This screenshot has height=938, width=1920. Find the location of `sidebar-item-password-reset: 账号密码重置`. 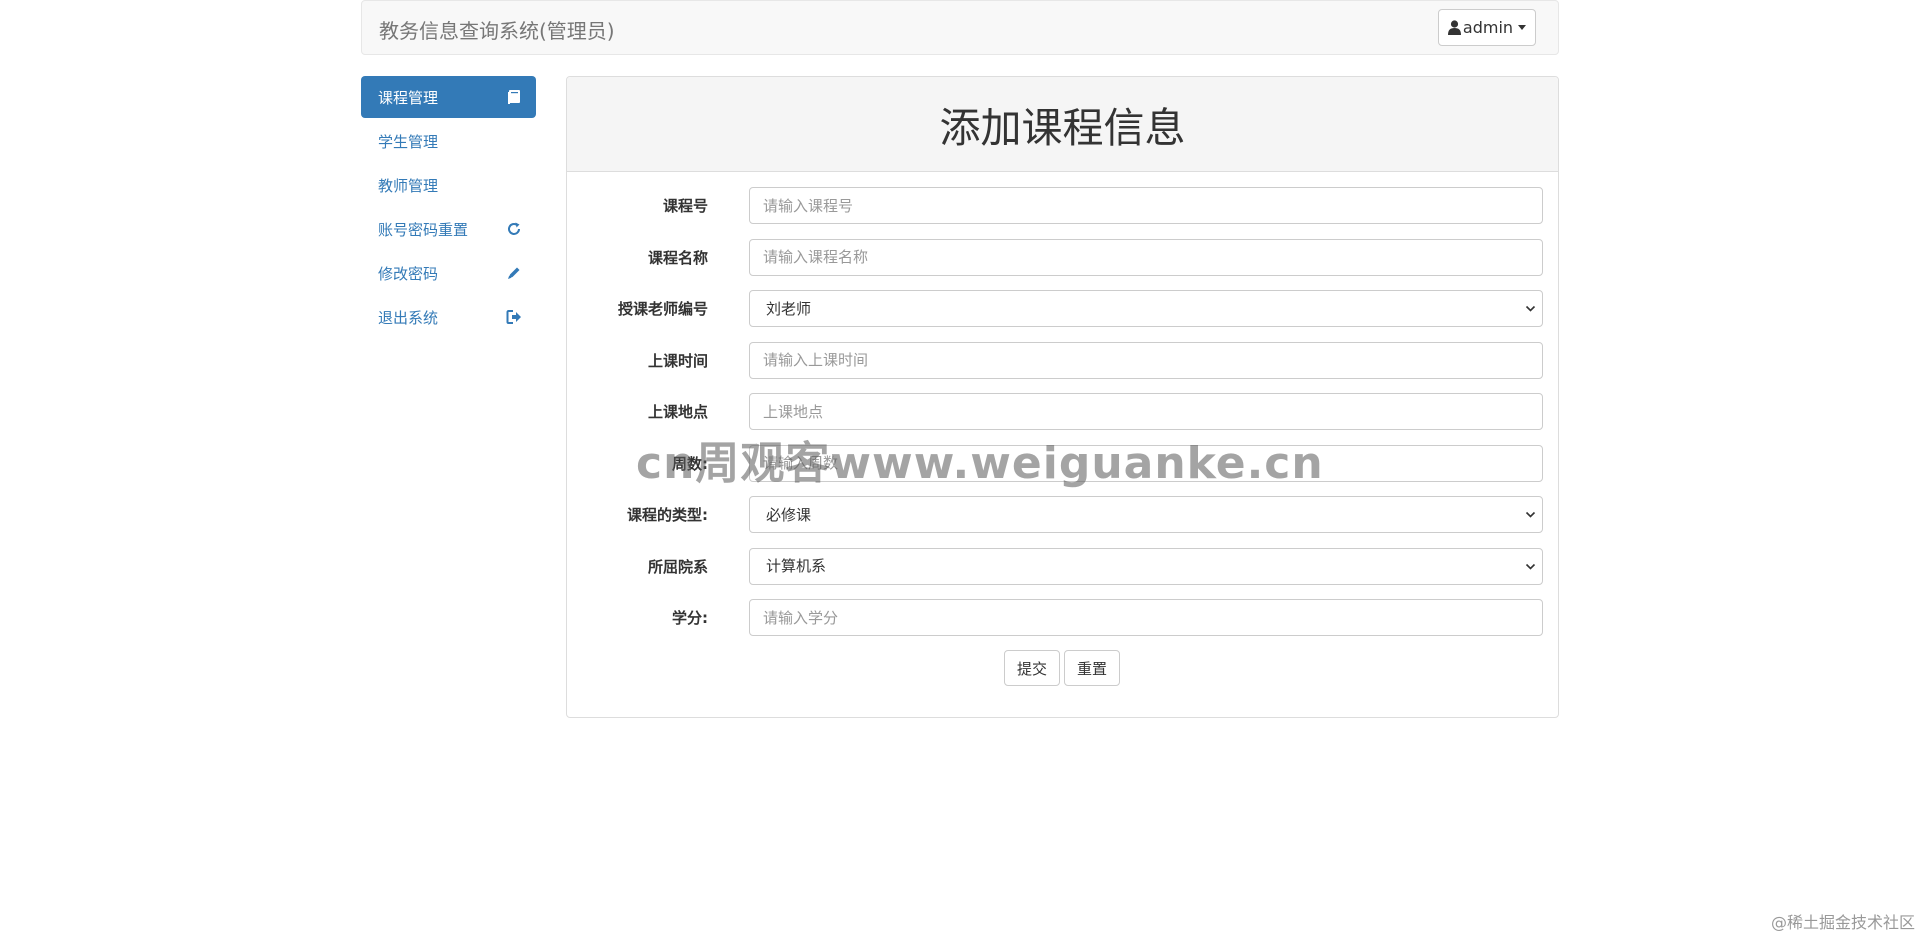

sidebar-item-password-reset: 账号密码重置 is located at coordinates (448, 229).